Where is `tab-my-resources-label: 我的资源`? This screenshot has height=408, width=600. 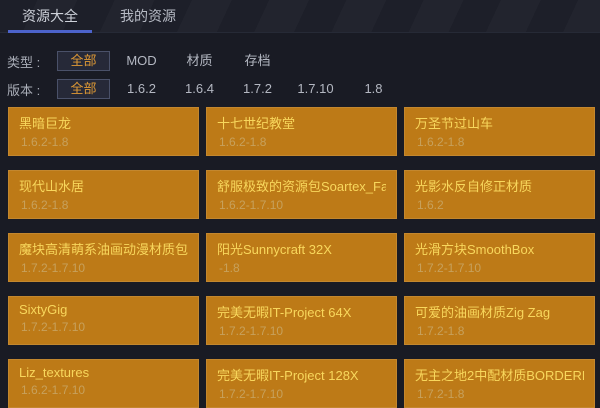
tab-my-resources-label: 我的资源 is located at coordinates (148, 16).